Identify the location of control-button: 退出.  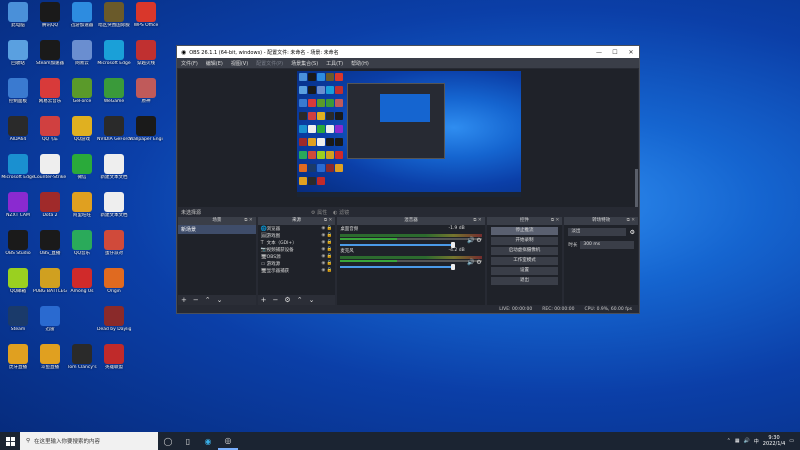
(524, 281).